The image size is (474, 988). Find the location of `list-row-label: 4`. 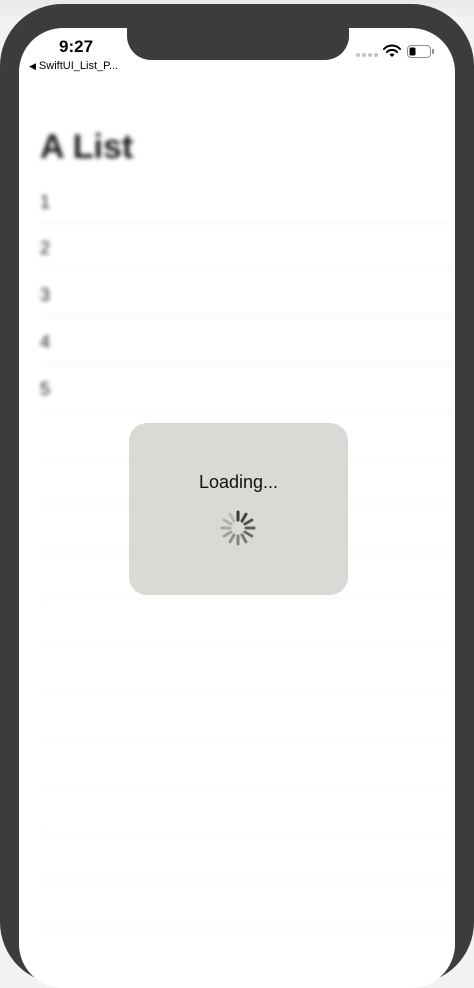

list-row-label: 4 is located at coordinates (45, 342).